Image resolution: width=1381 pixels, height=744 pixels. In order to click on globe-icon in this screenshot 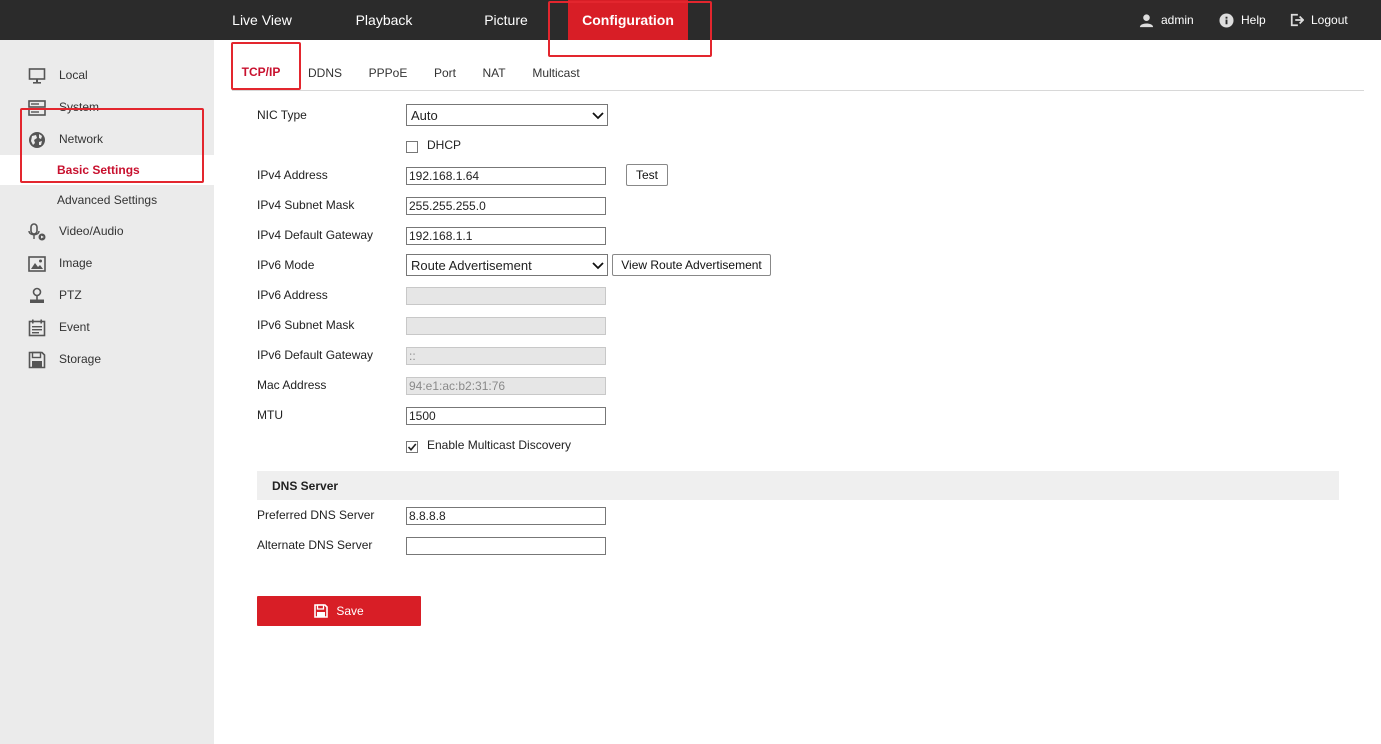, I will do `click(37, 140)`.